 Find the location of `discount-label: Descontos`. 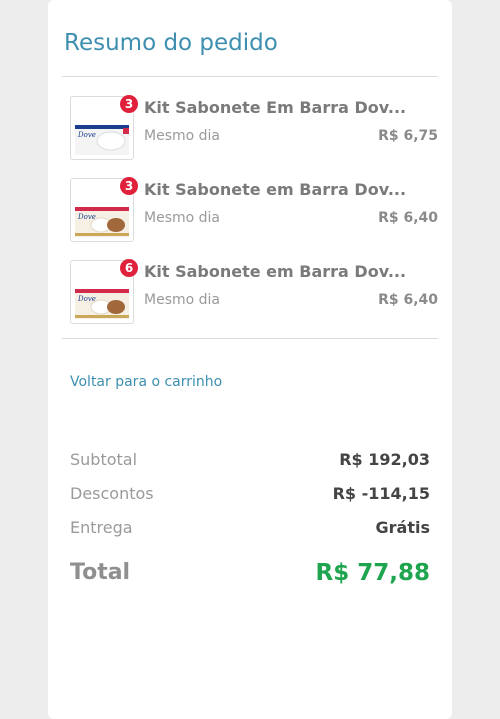

discount-label: Descontos is located at coordinates (112, 493).